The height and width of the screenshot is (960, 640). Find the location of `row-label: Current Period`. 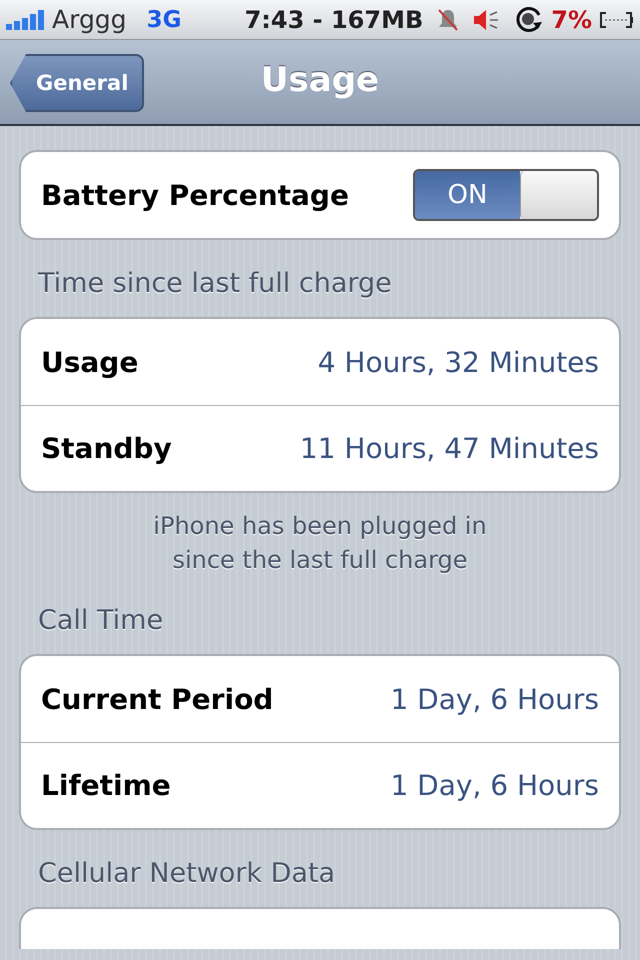

row-label: Current Period is located at coordinates (157, 699).